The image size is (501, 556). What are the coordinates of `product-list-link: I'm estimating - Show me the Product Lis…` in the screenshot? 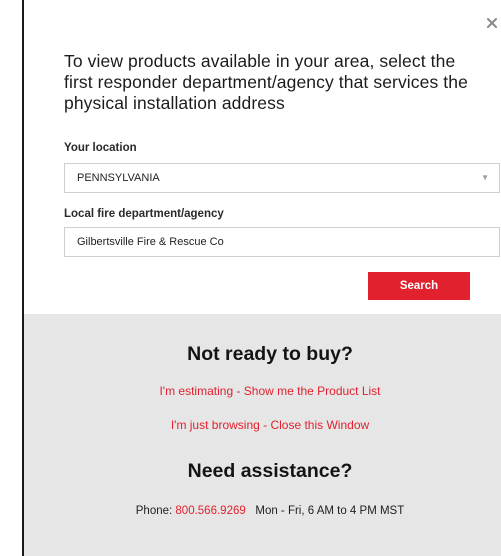 It's located at (262, 391).